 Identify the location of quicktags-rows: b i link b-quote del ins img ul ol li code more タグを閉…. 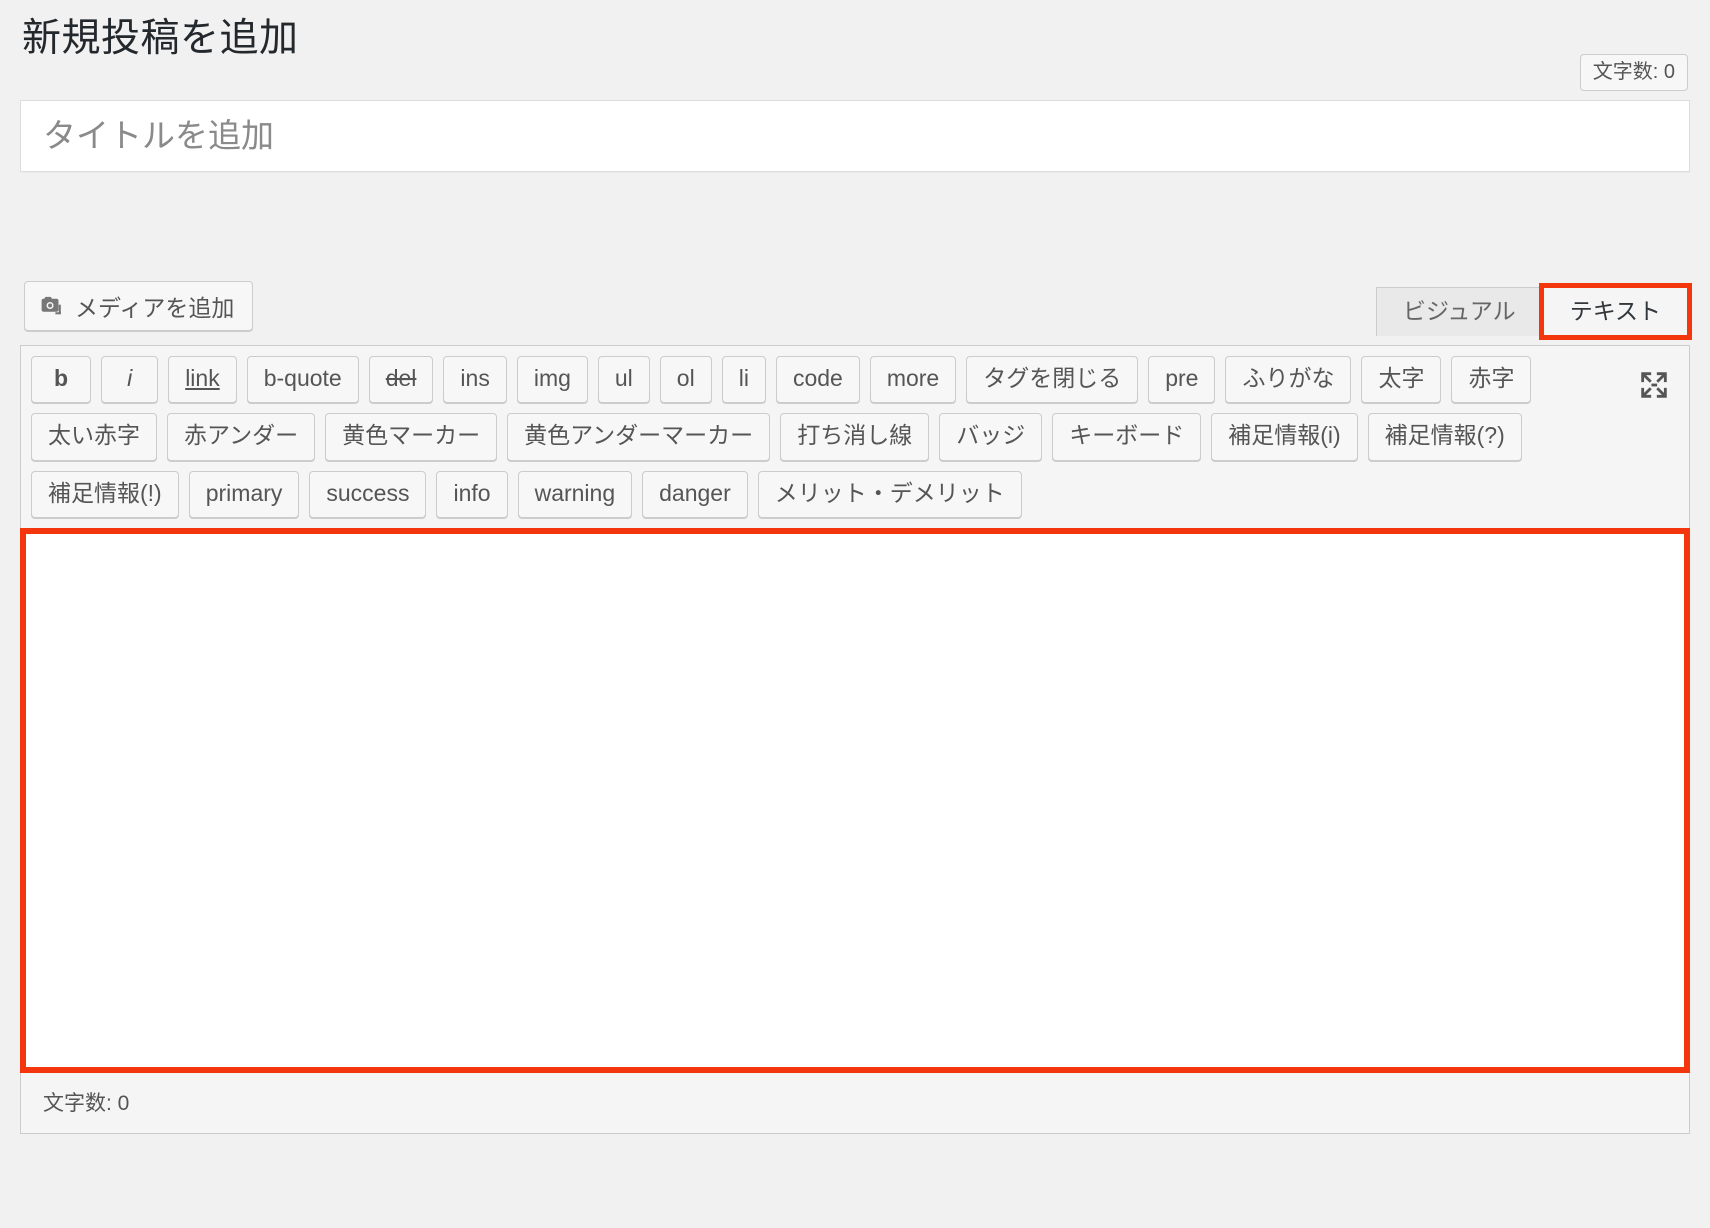
(855, 437).